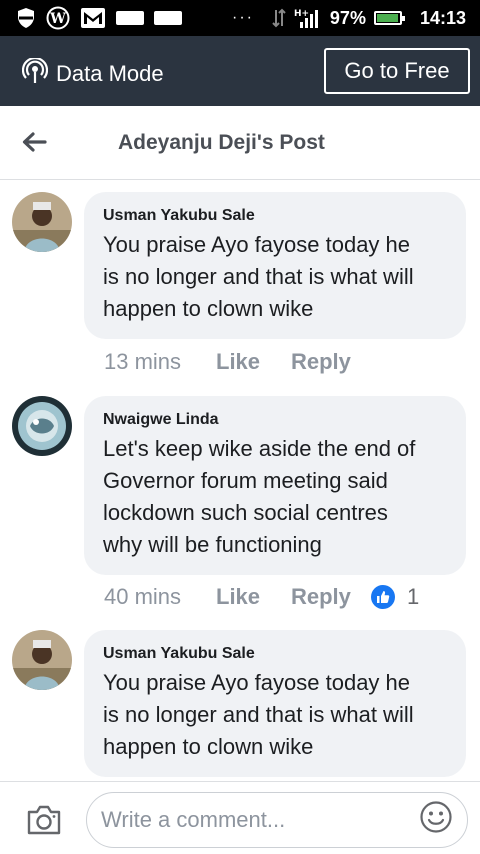 The width and height of the screenshot is (480, 854). I want to click on comment-time: 13 mins, so click(143, 361).